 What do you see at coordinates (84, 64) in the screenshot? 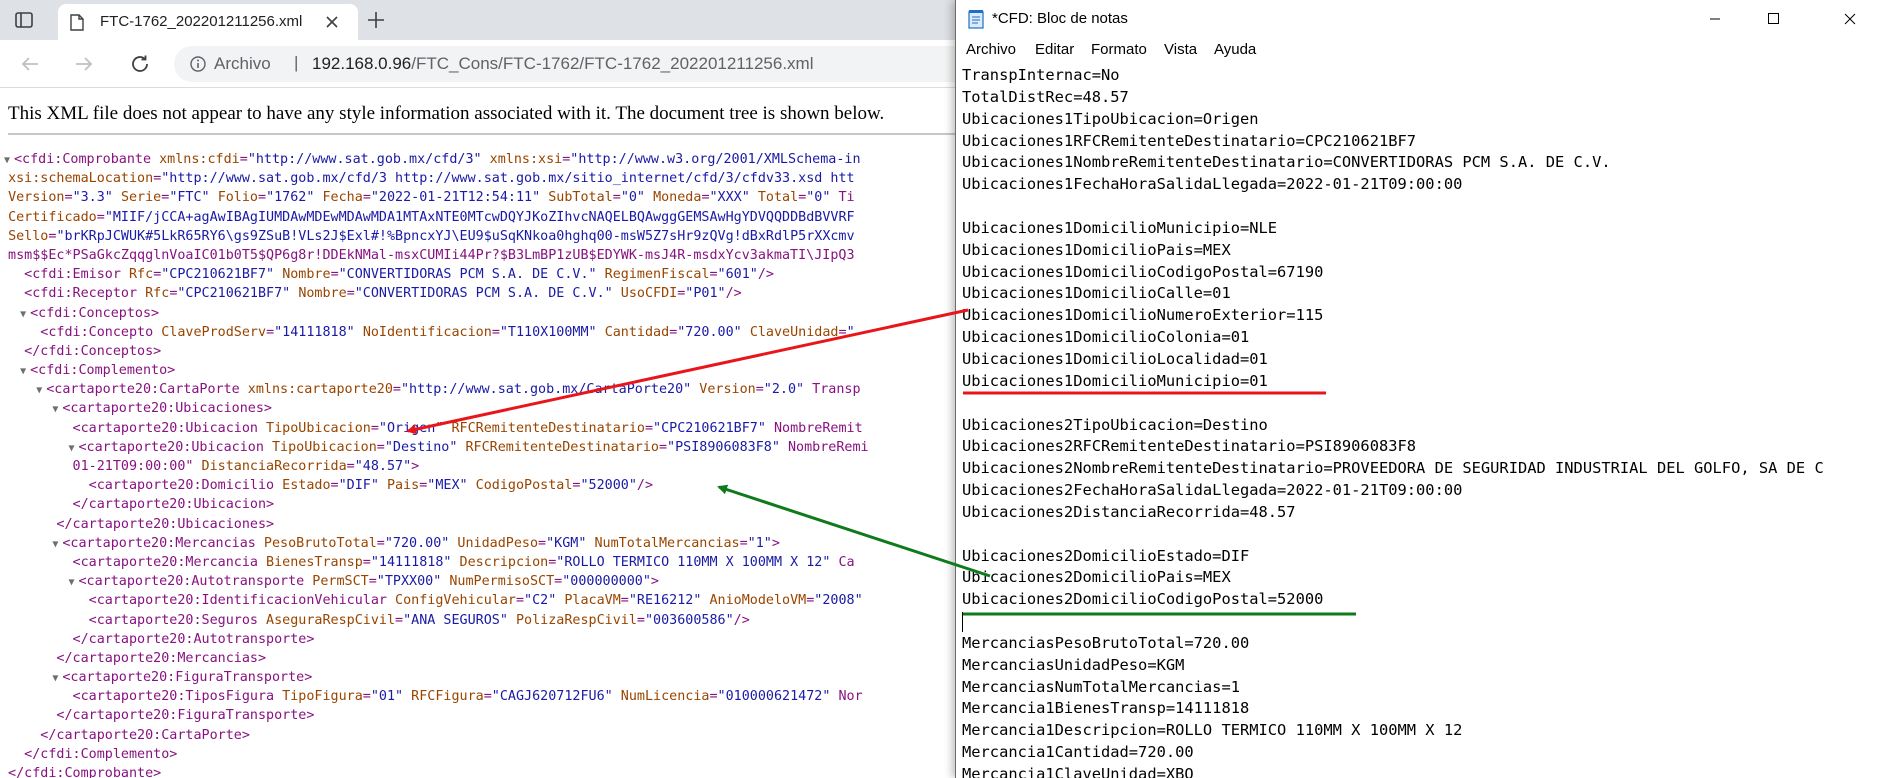
I see `forward-arrow-icon` at bounding box center [84, 64].